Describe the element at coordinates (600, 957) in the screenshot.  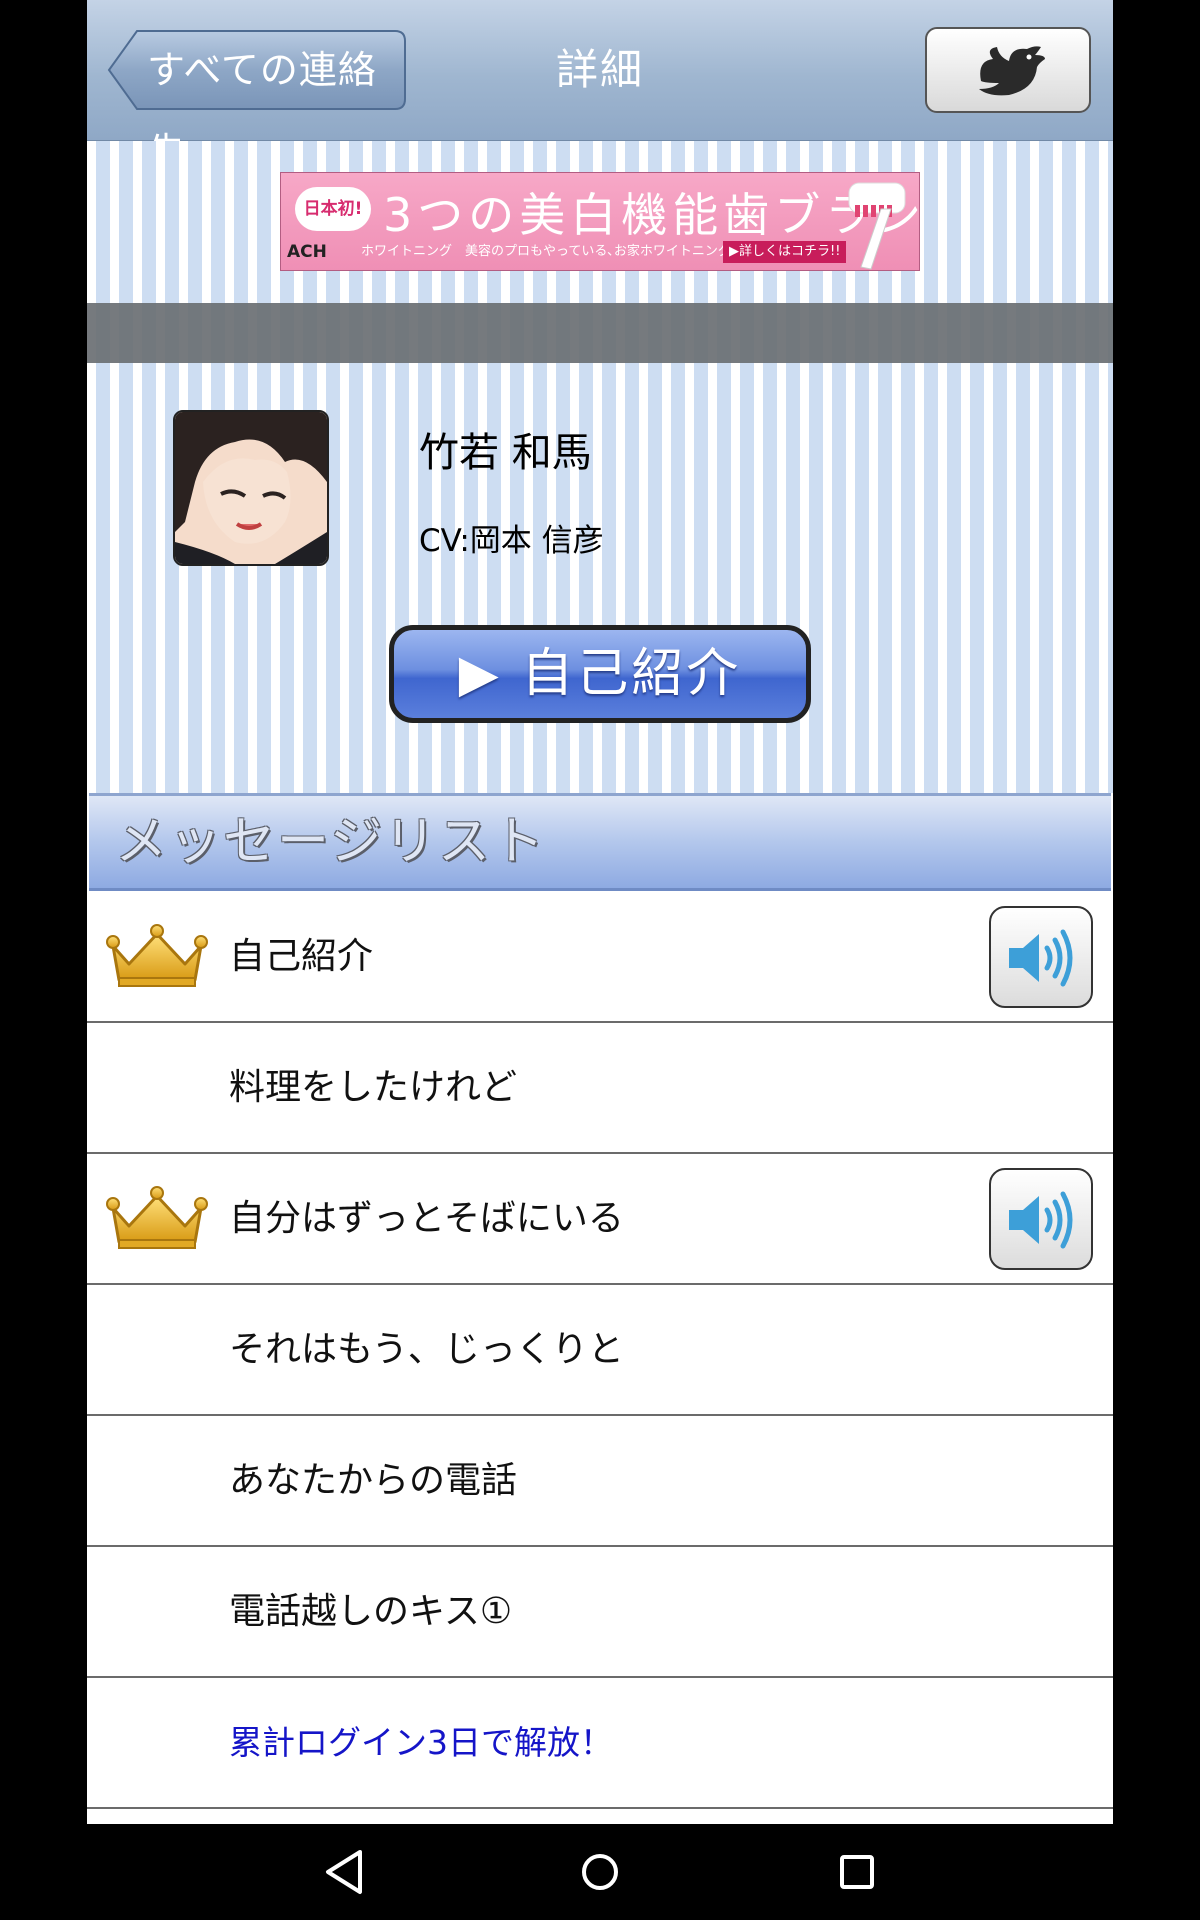
I see `message-row: 自己紹介` at that location.